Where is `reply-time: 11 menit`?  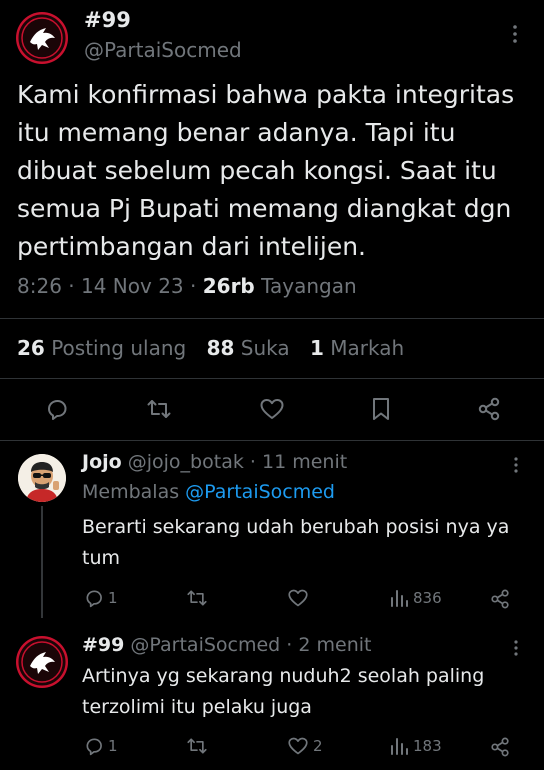
reply-time: 11 menit is located at coordinates (304, 462).